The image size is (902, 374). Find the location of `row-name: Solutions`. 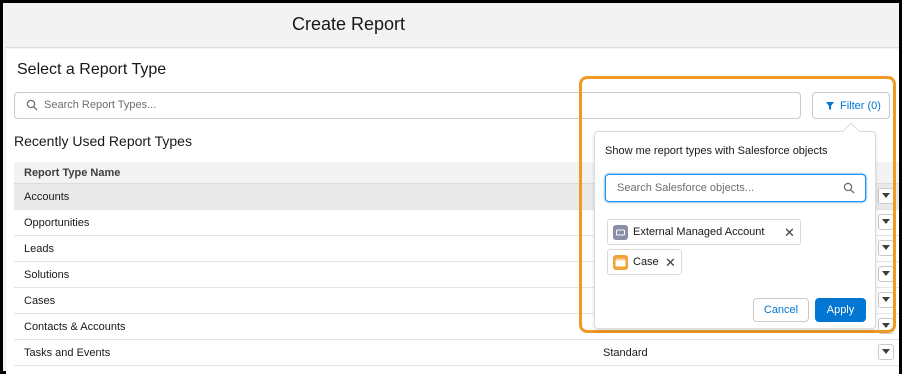

row-name: Solutions is located at coordinates (47, 275).